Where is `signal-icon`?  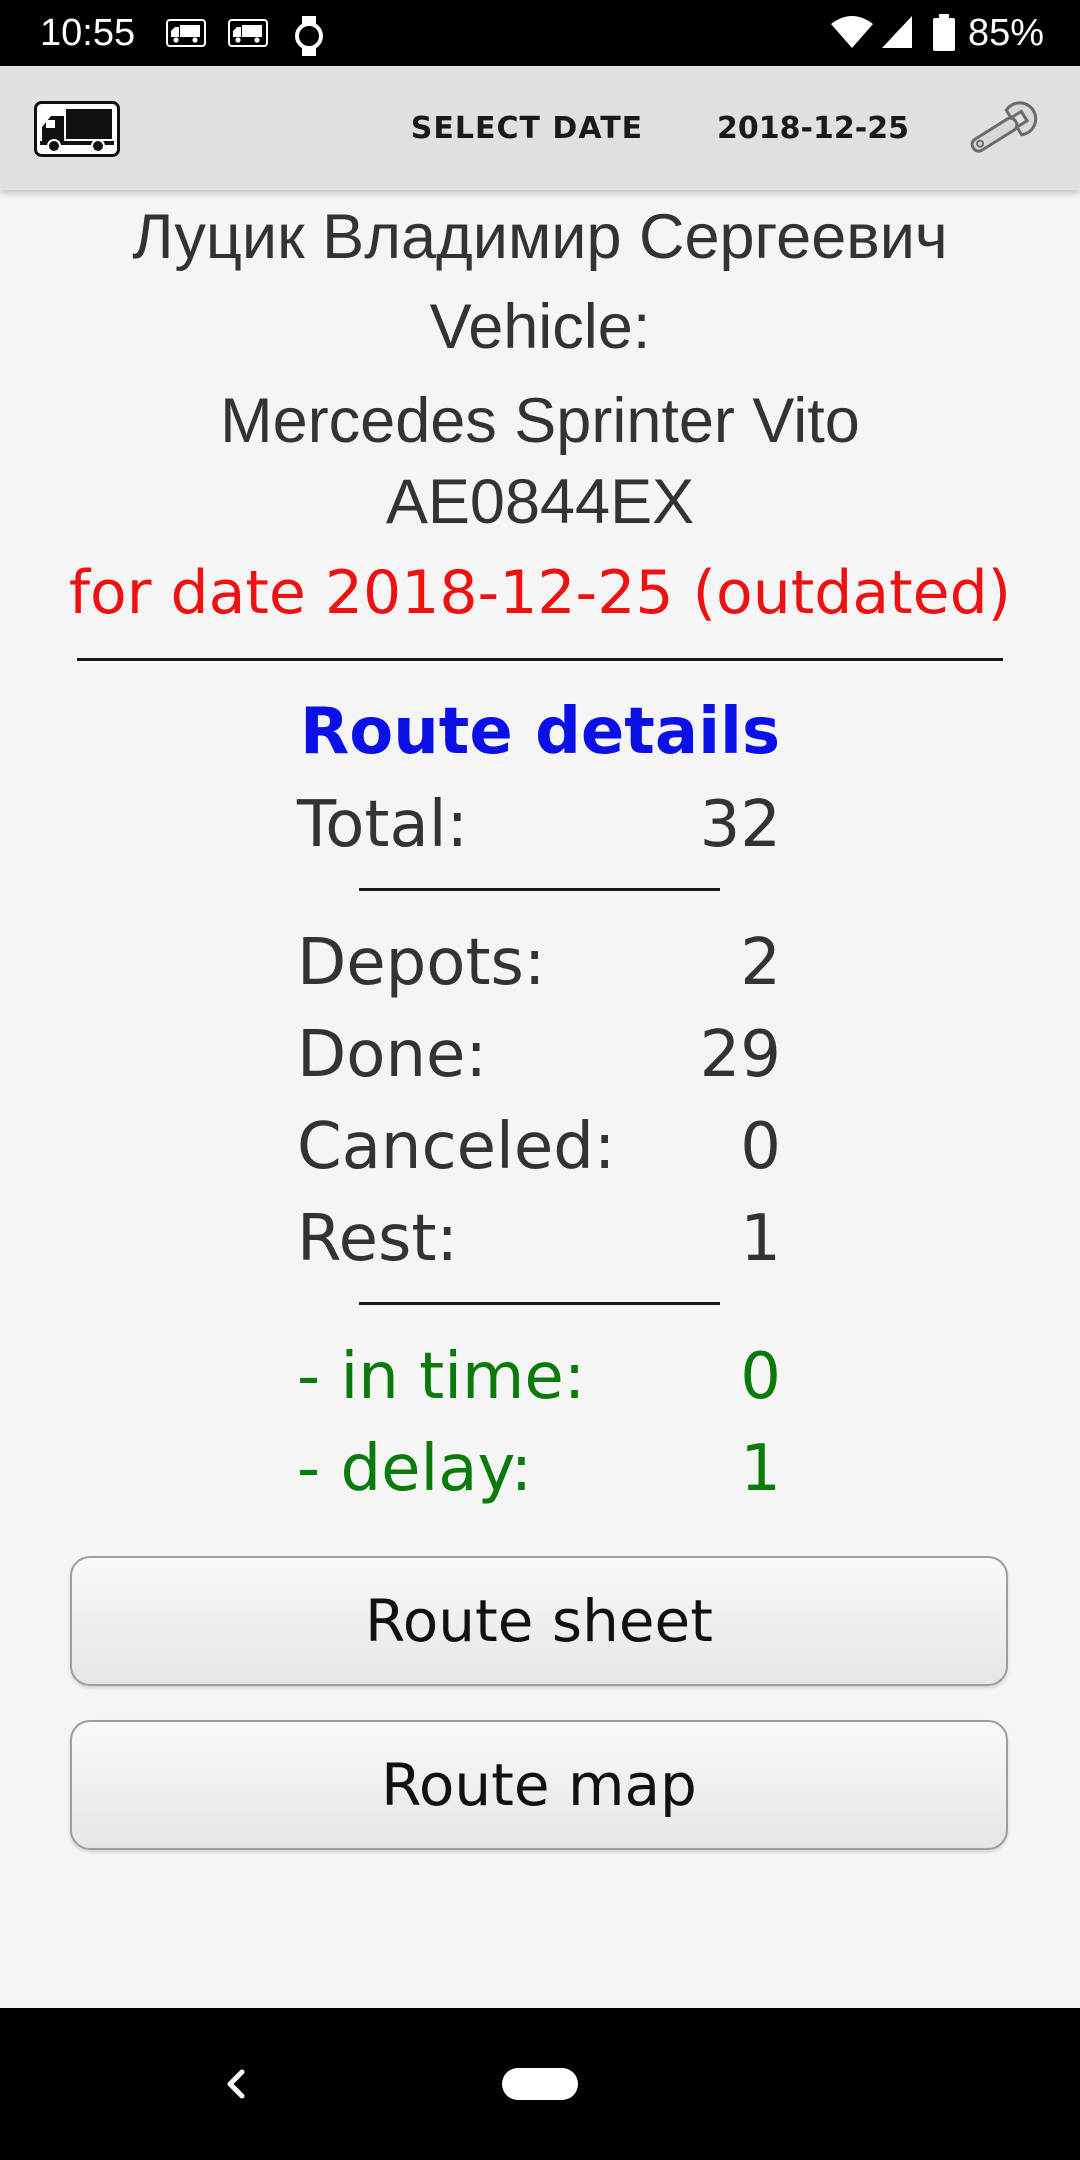 signal-icon is located at coordinates (897, 34).